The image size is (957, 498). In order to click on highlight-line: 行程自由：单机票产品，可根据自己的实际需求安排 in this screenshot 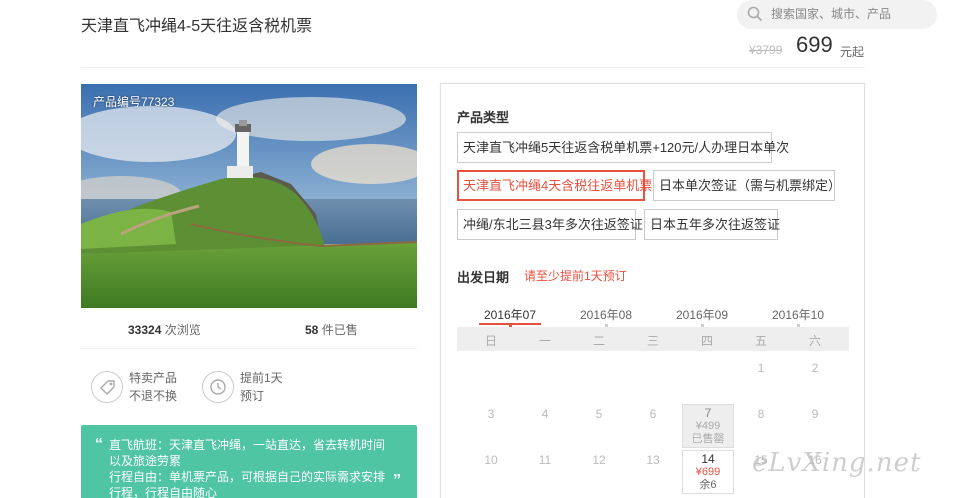, I will do `click(247, 477)`.